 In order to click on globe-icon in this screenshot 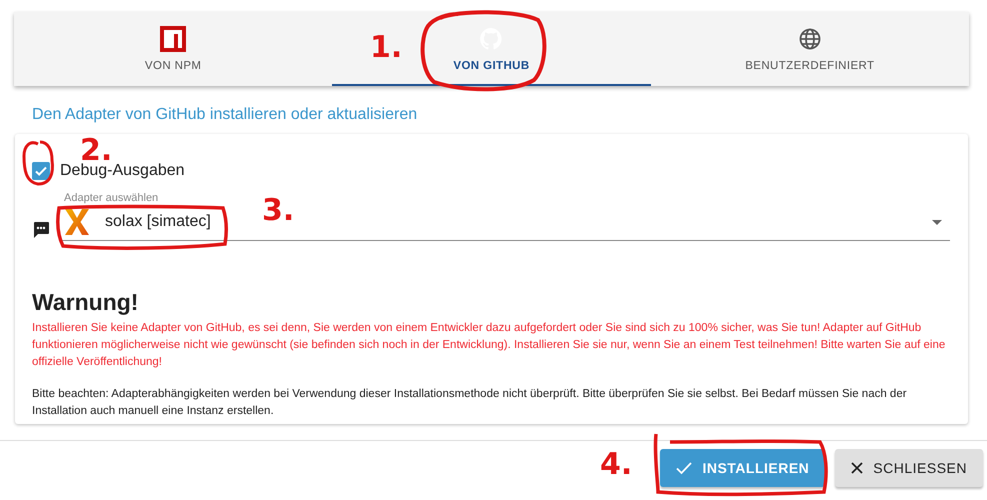, I will do `click(809, 39)`.